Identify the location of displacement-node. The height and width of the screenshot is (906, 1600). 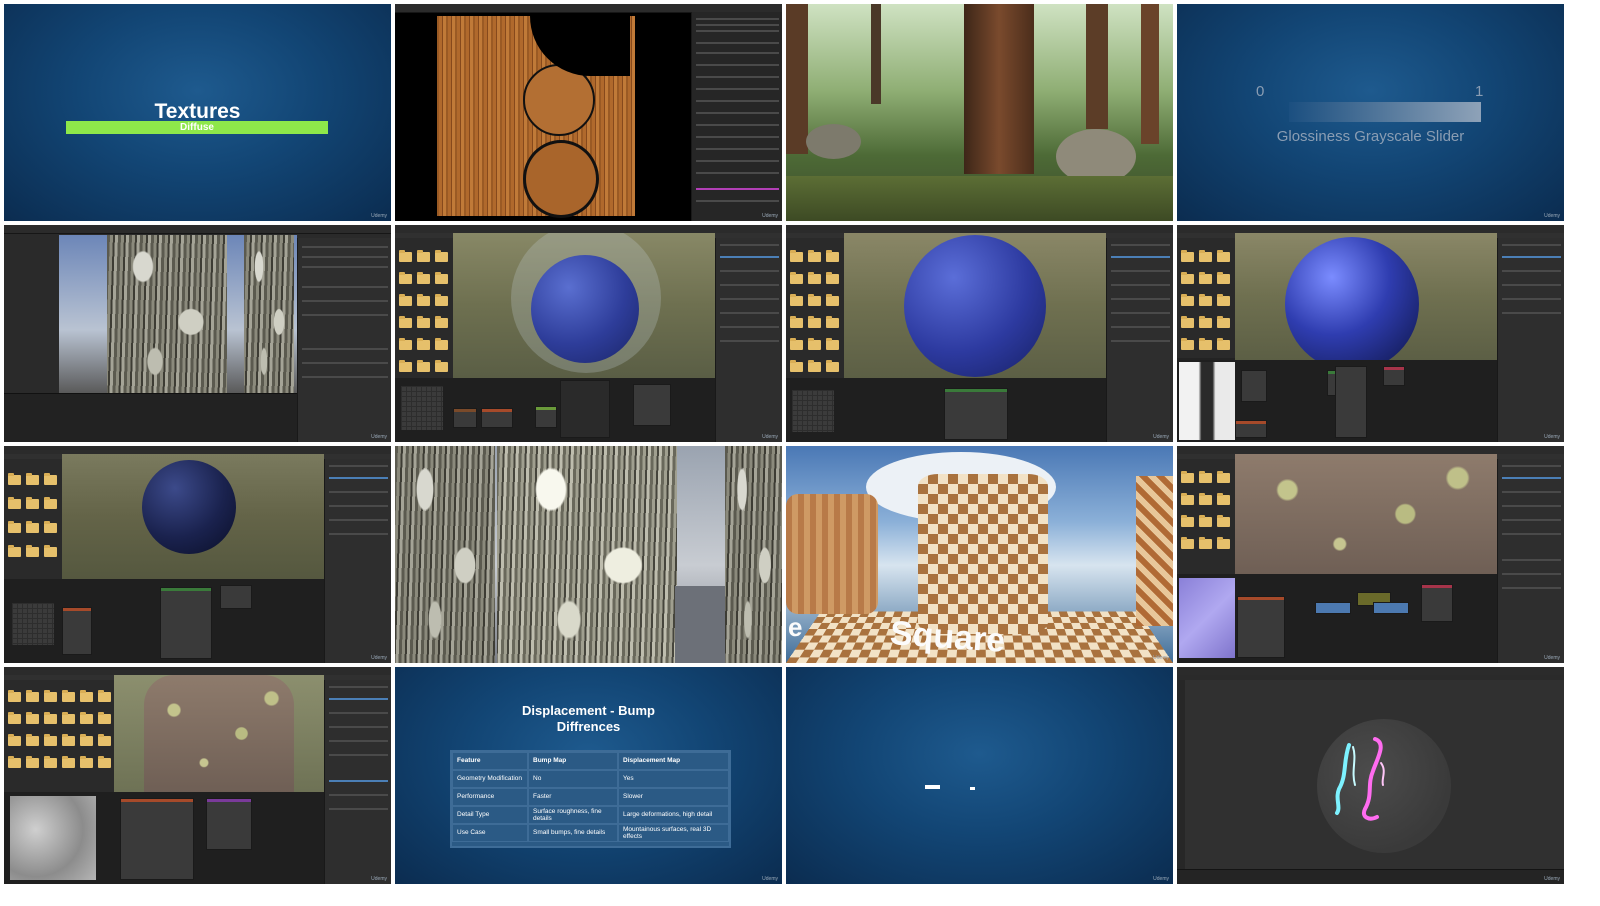
(229, 824).